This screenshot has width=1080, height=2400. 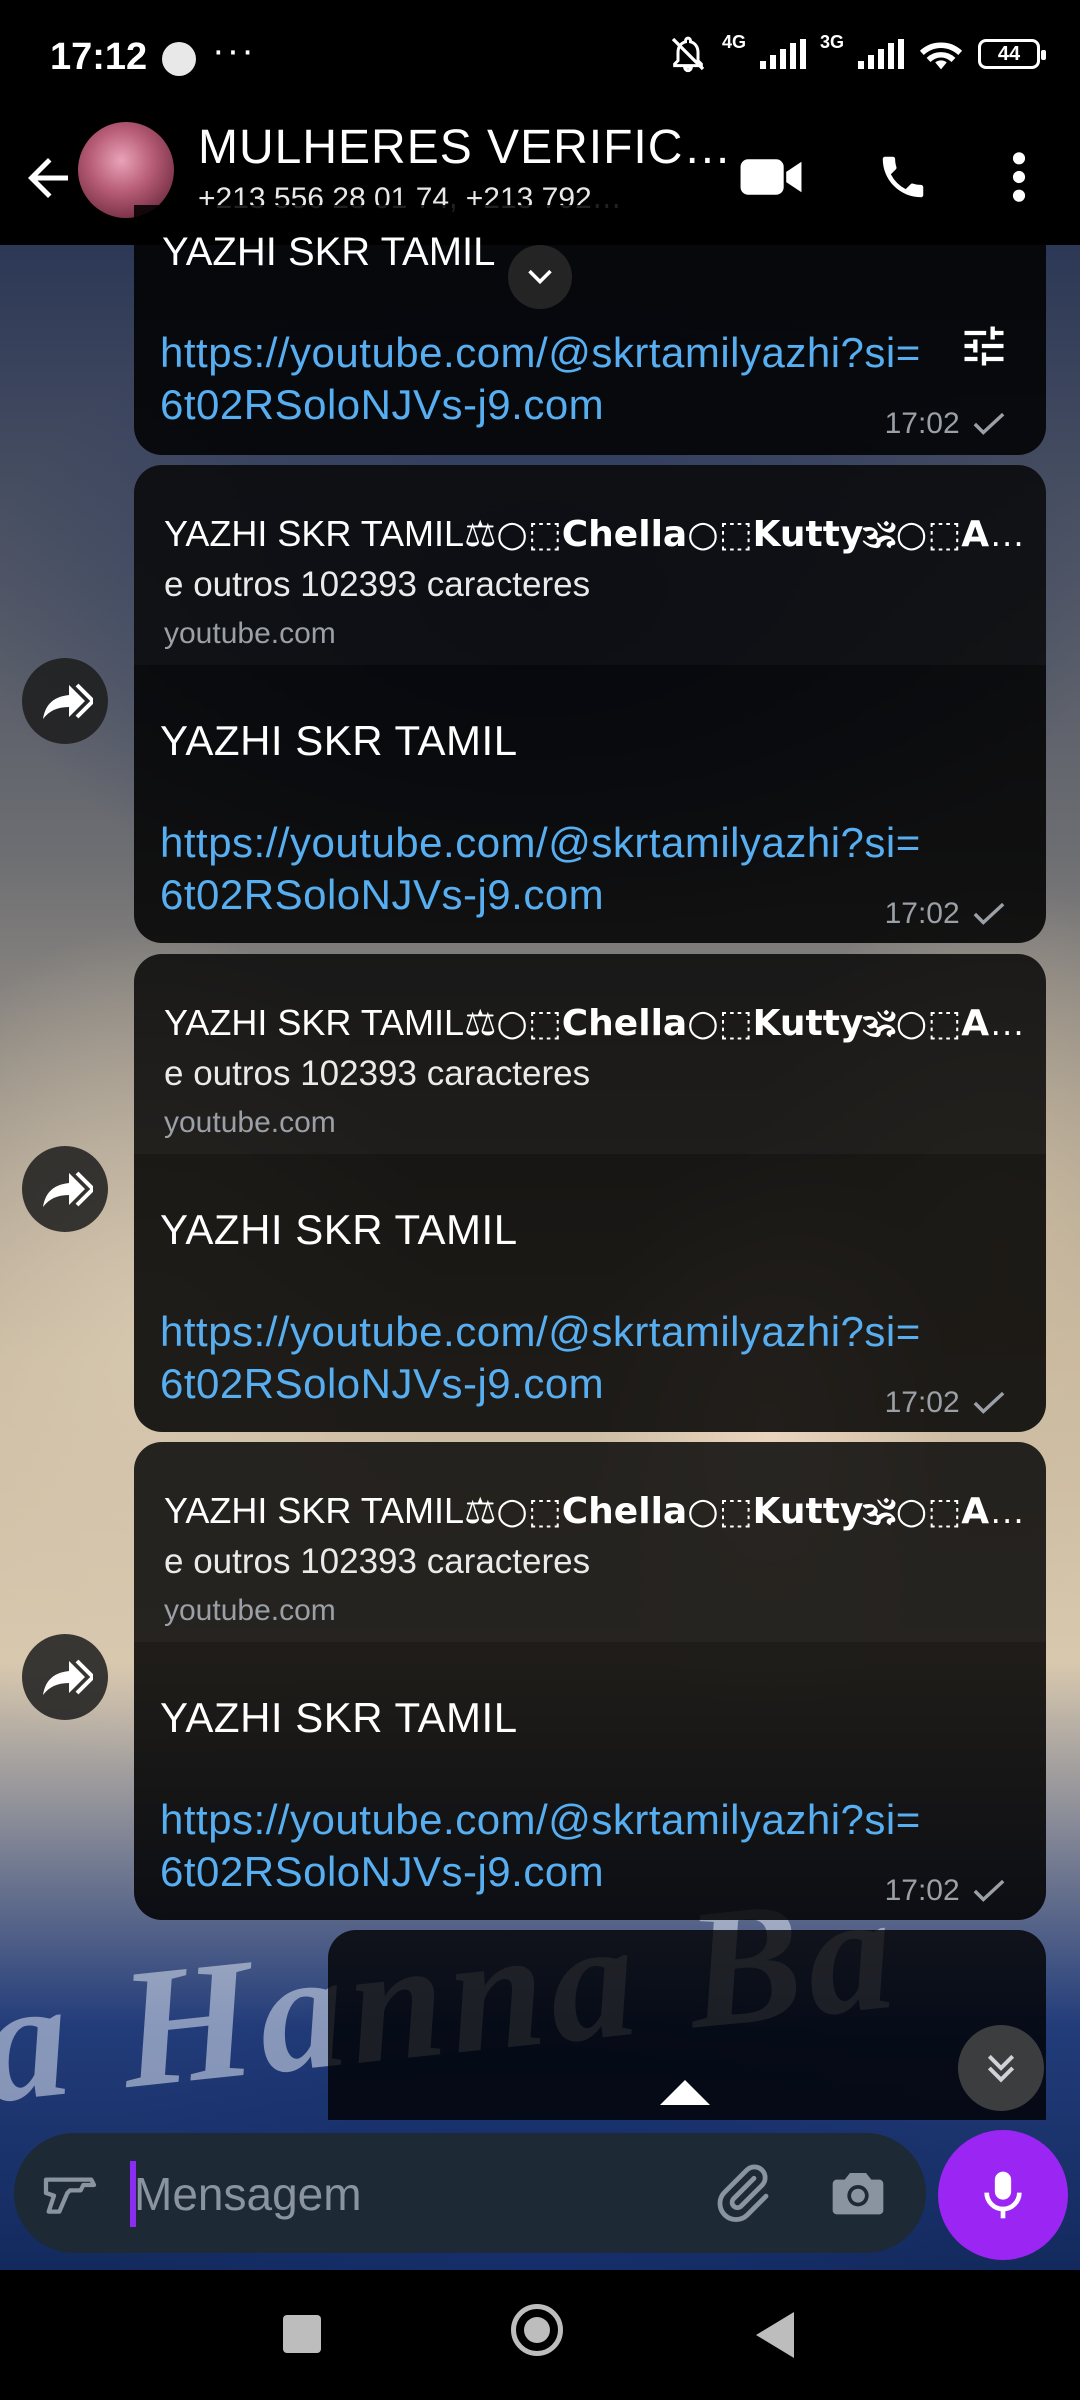 I want to click on network-4g-label: 4G, so click(x=733, y=41).